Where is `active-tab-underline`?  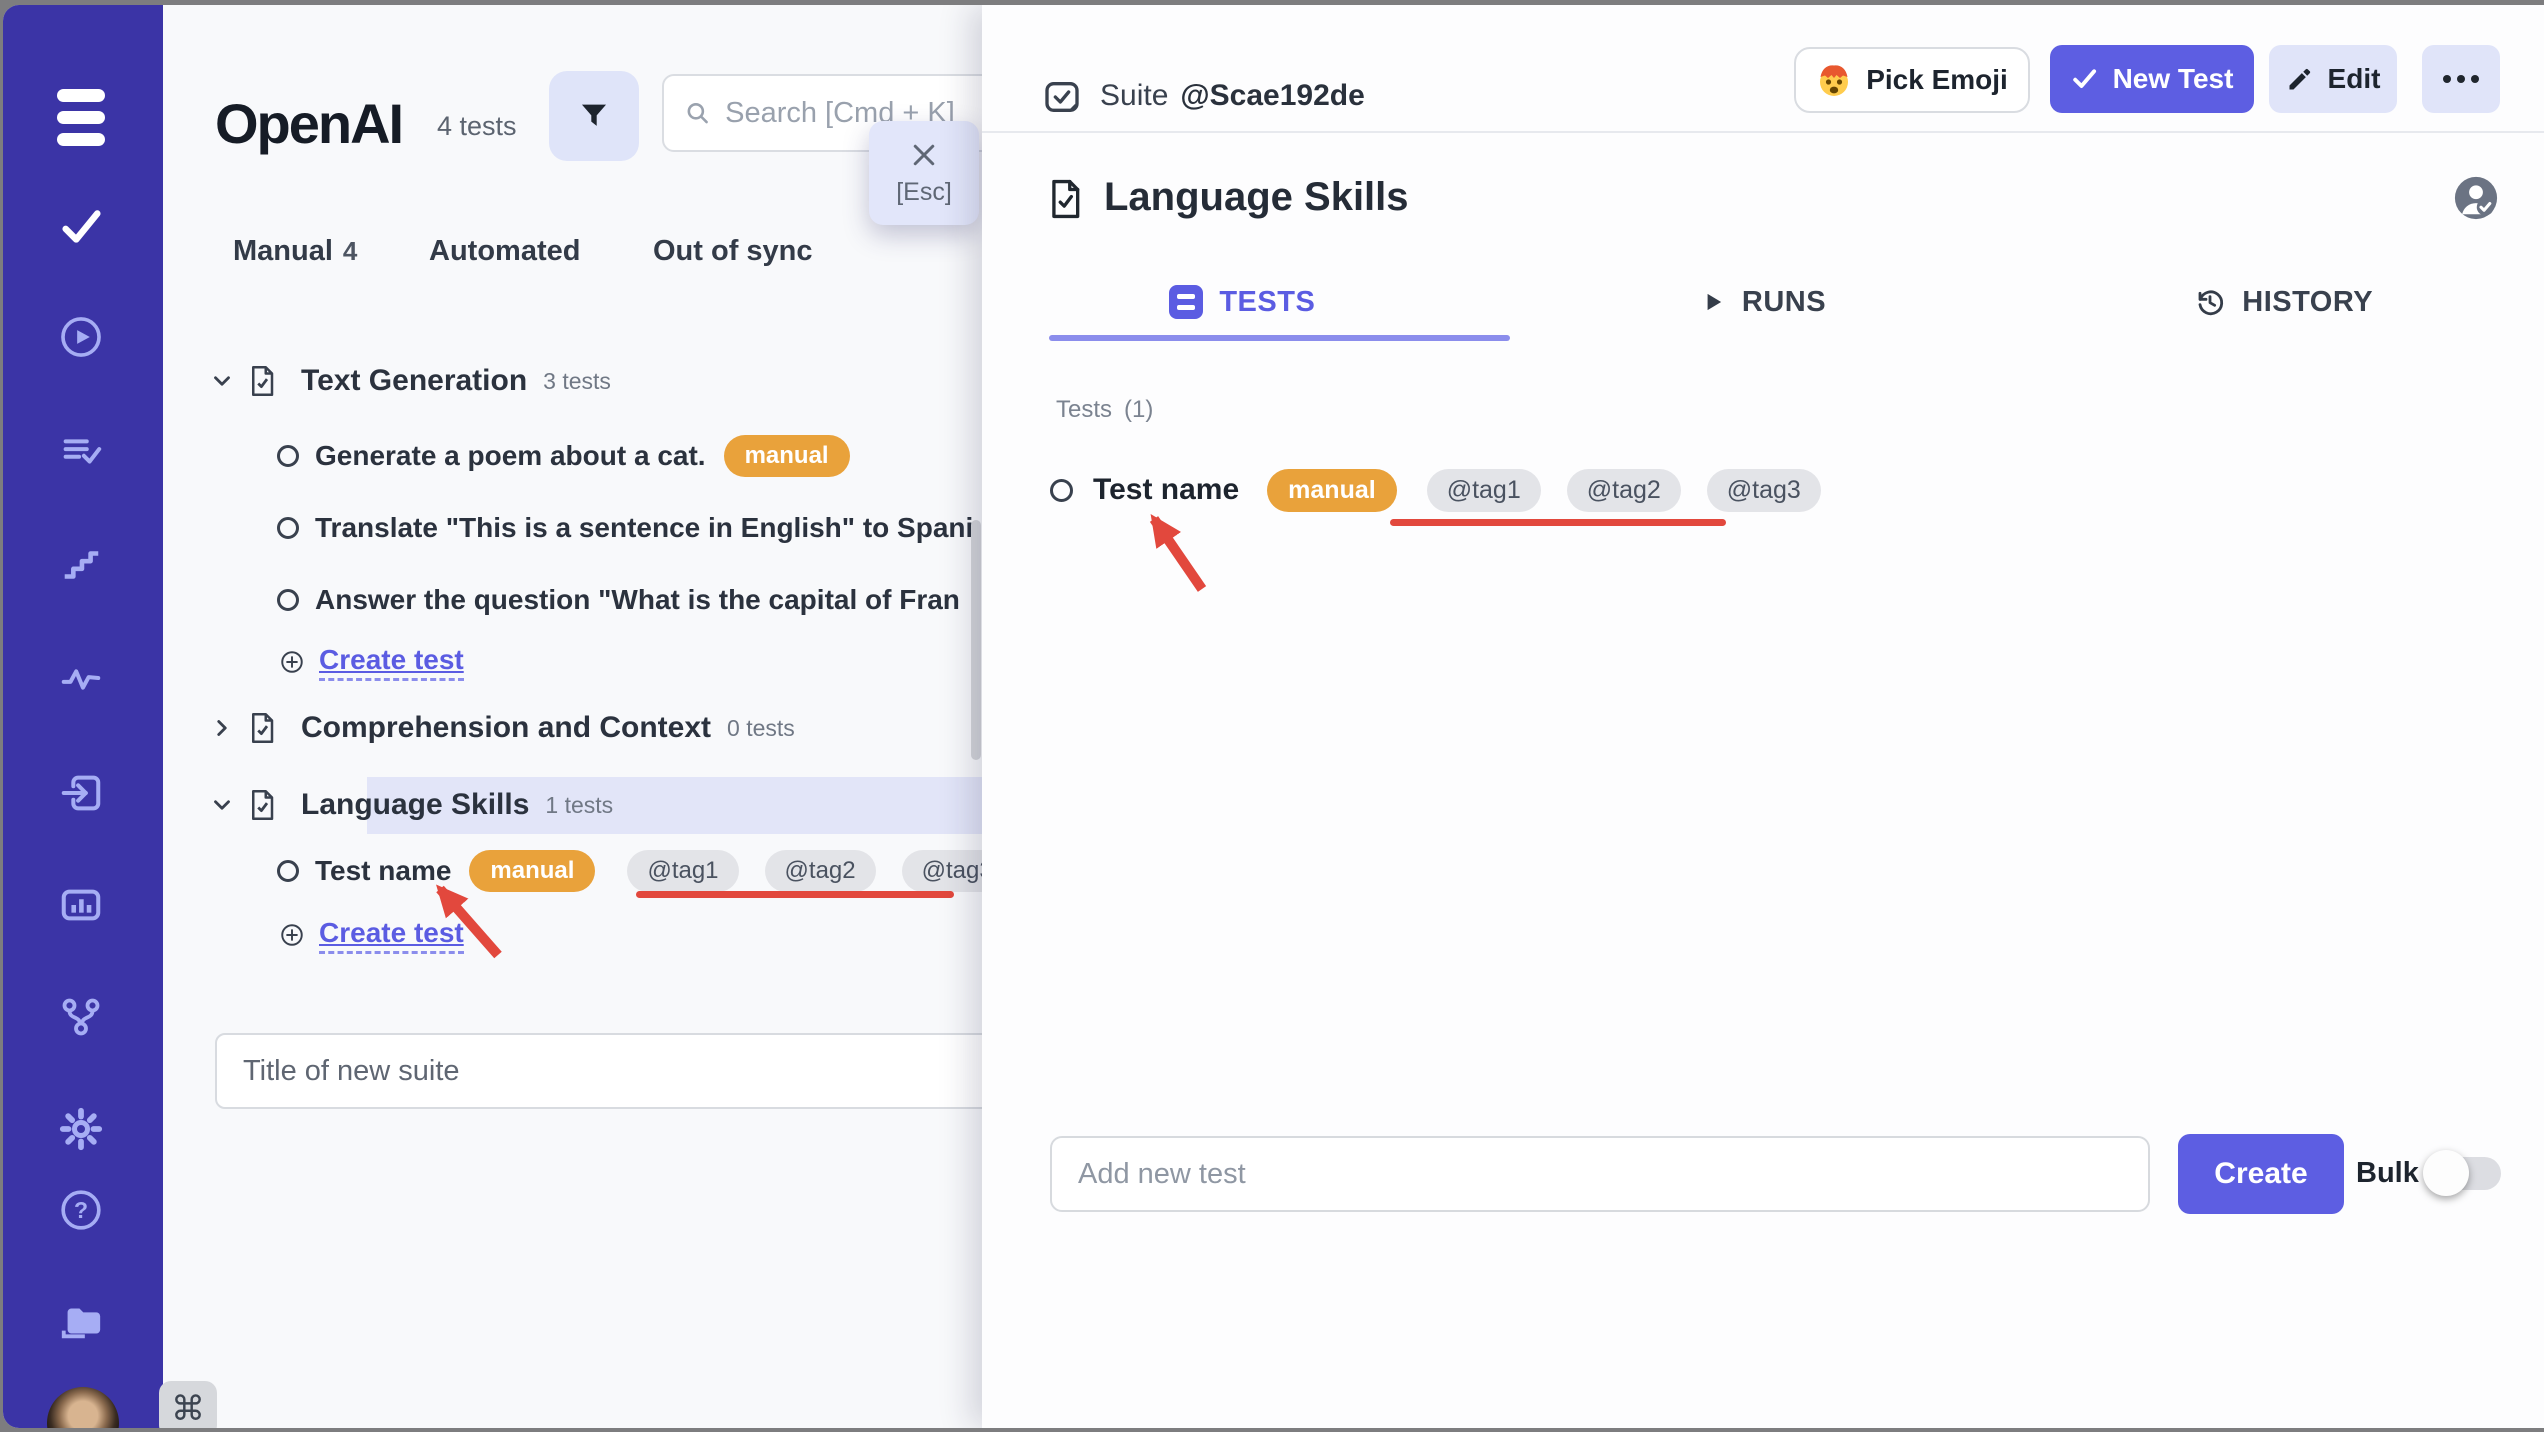
active-tab-underline is located at coordinates (1279, 338).